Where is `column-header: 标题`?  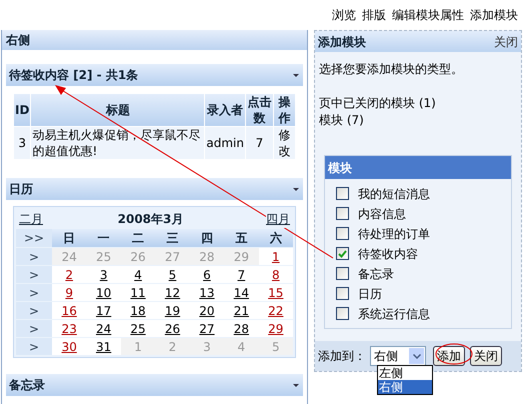 column-header: 标题 is located at coordinates (117, 110).